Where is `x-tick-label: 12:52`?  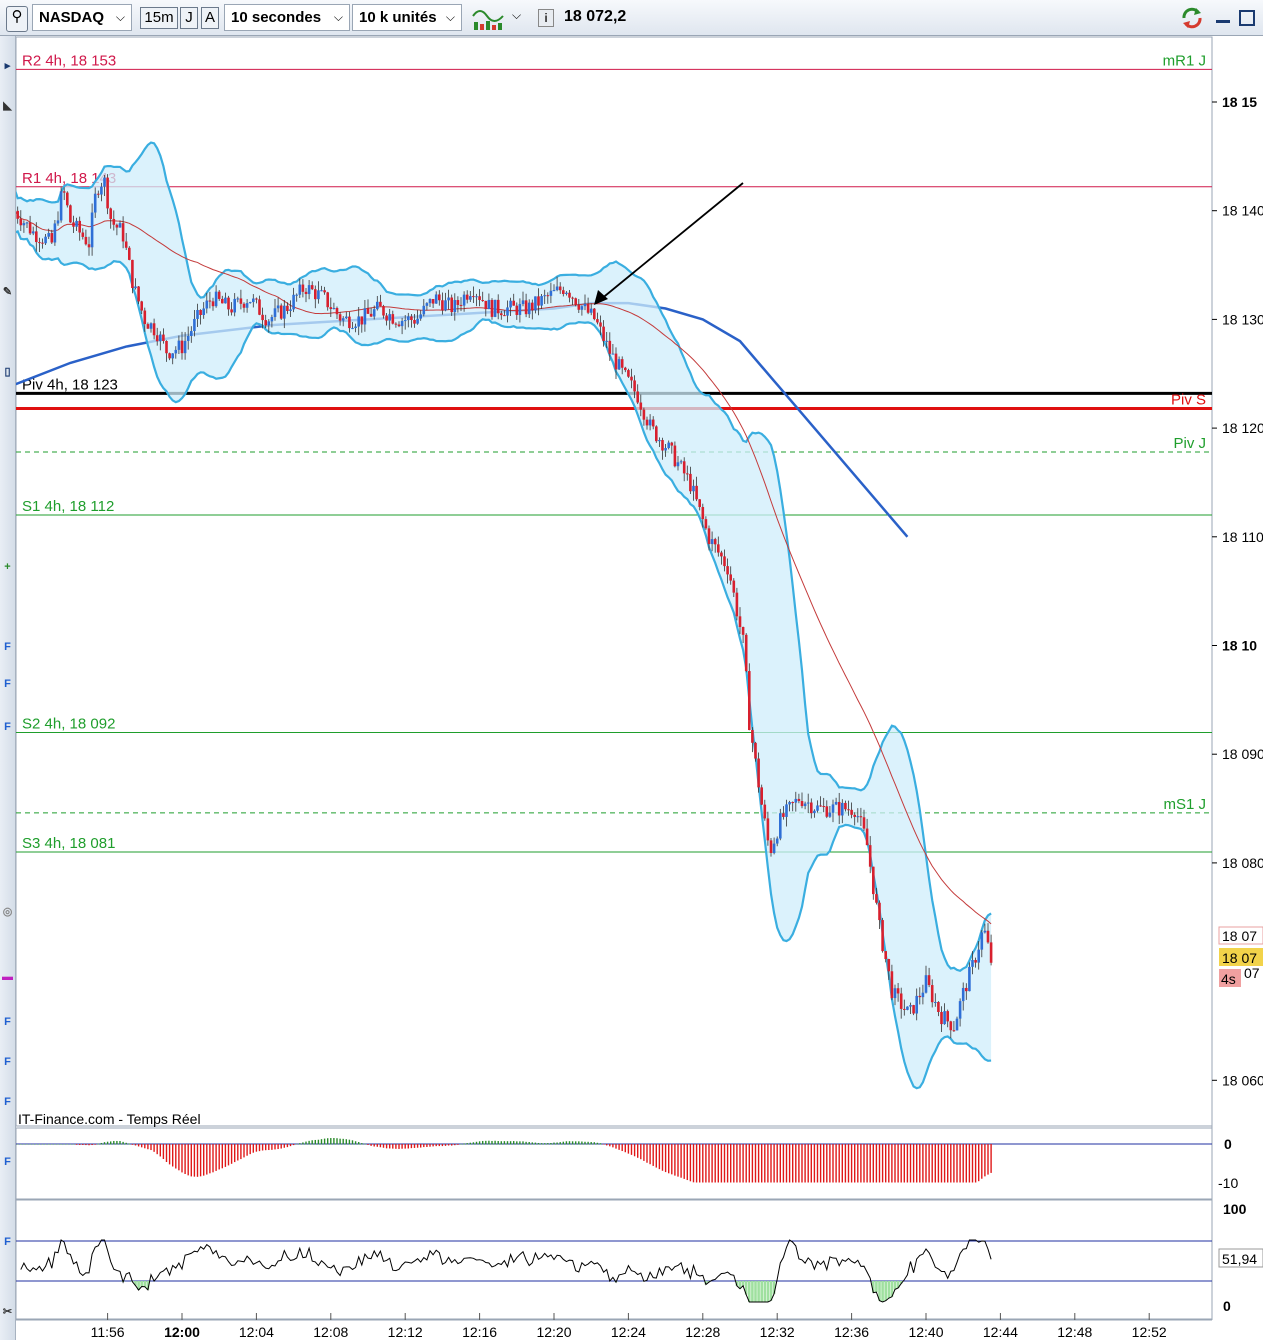 x-tick-label: 12:52 is located at coordinates (1149, 1332).